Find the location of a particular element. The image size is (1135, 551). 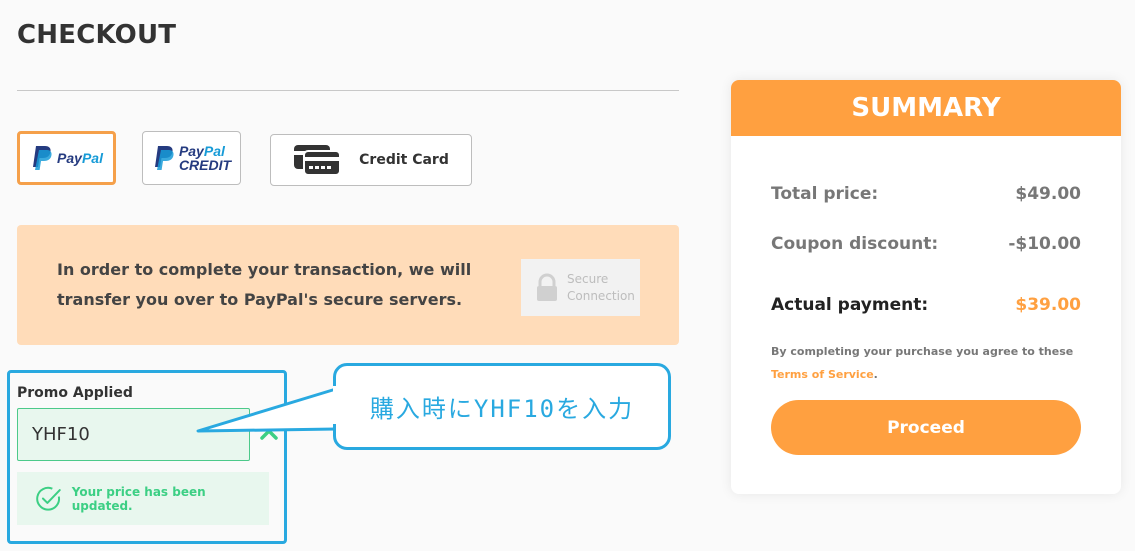

title-divider is located at coordinates (348, 90).